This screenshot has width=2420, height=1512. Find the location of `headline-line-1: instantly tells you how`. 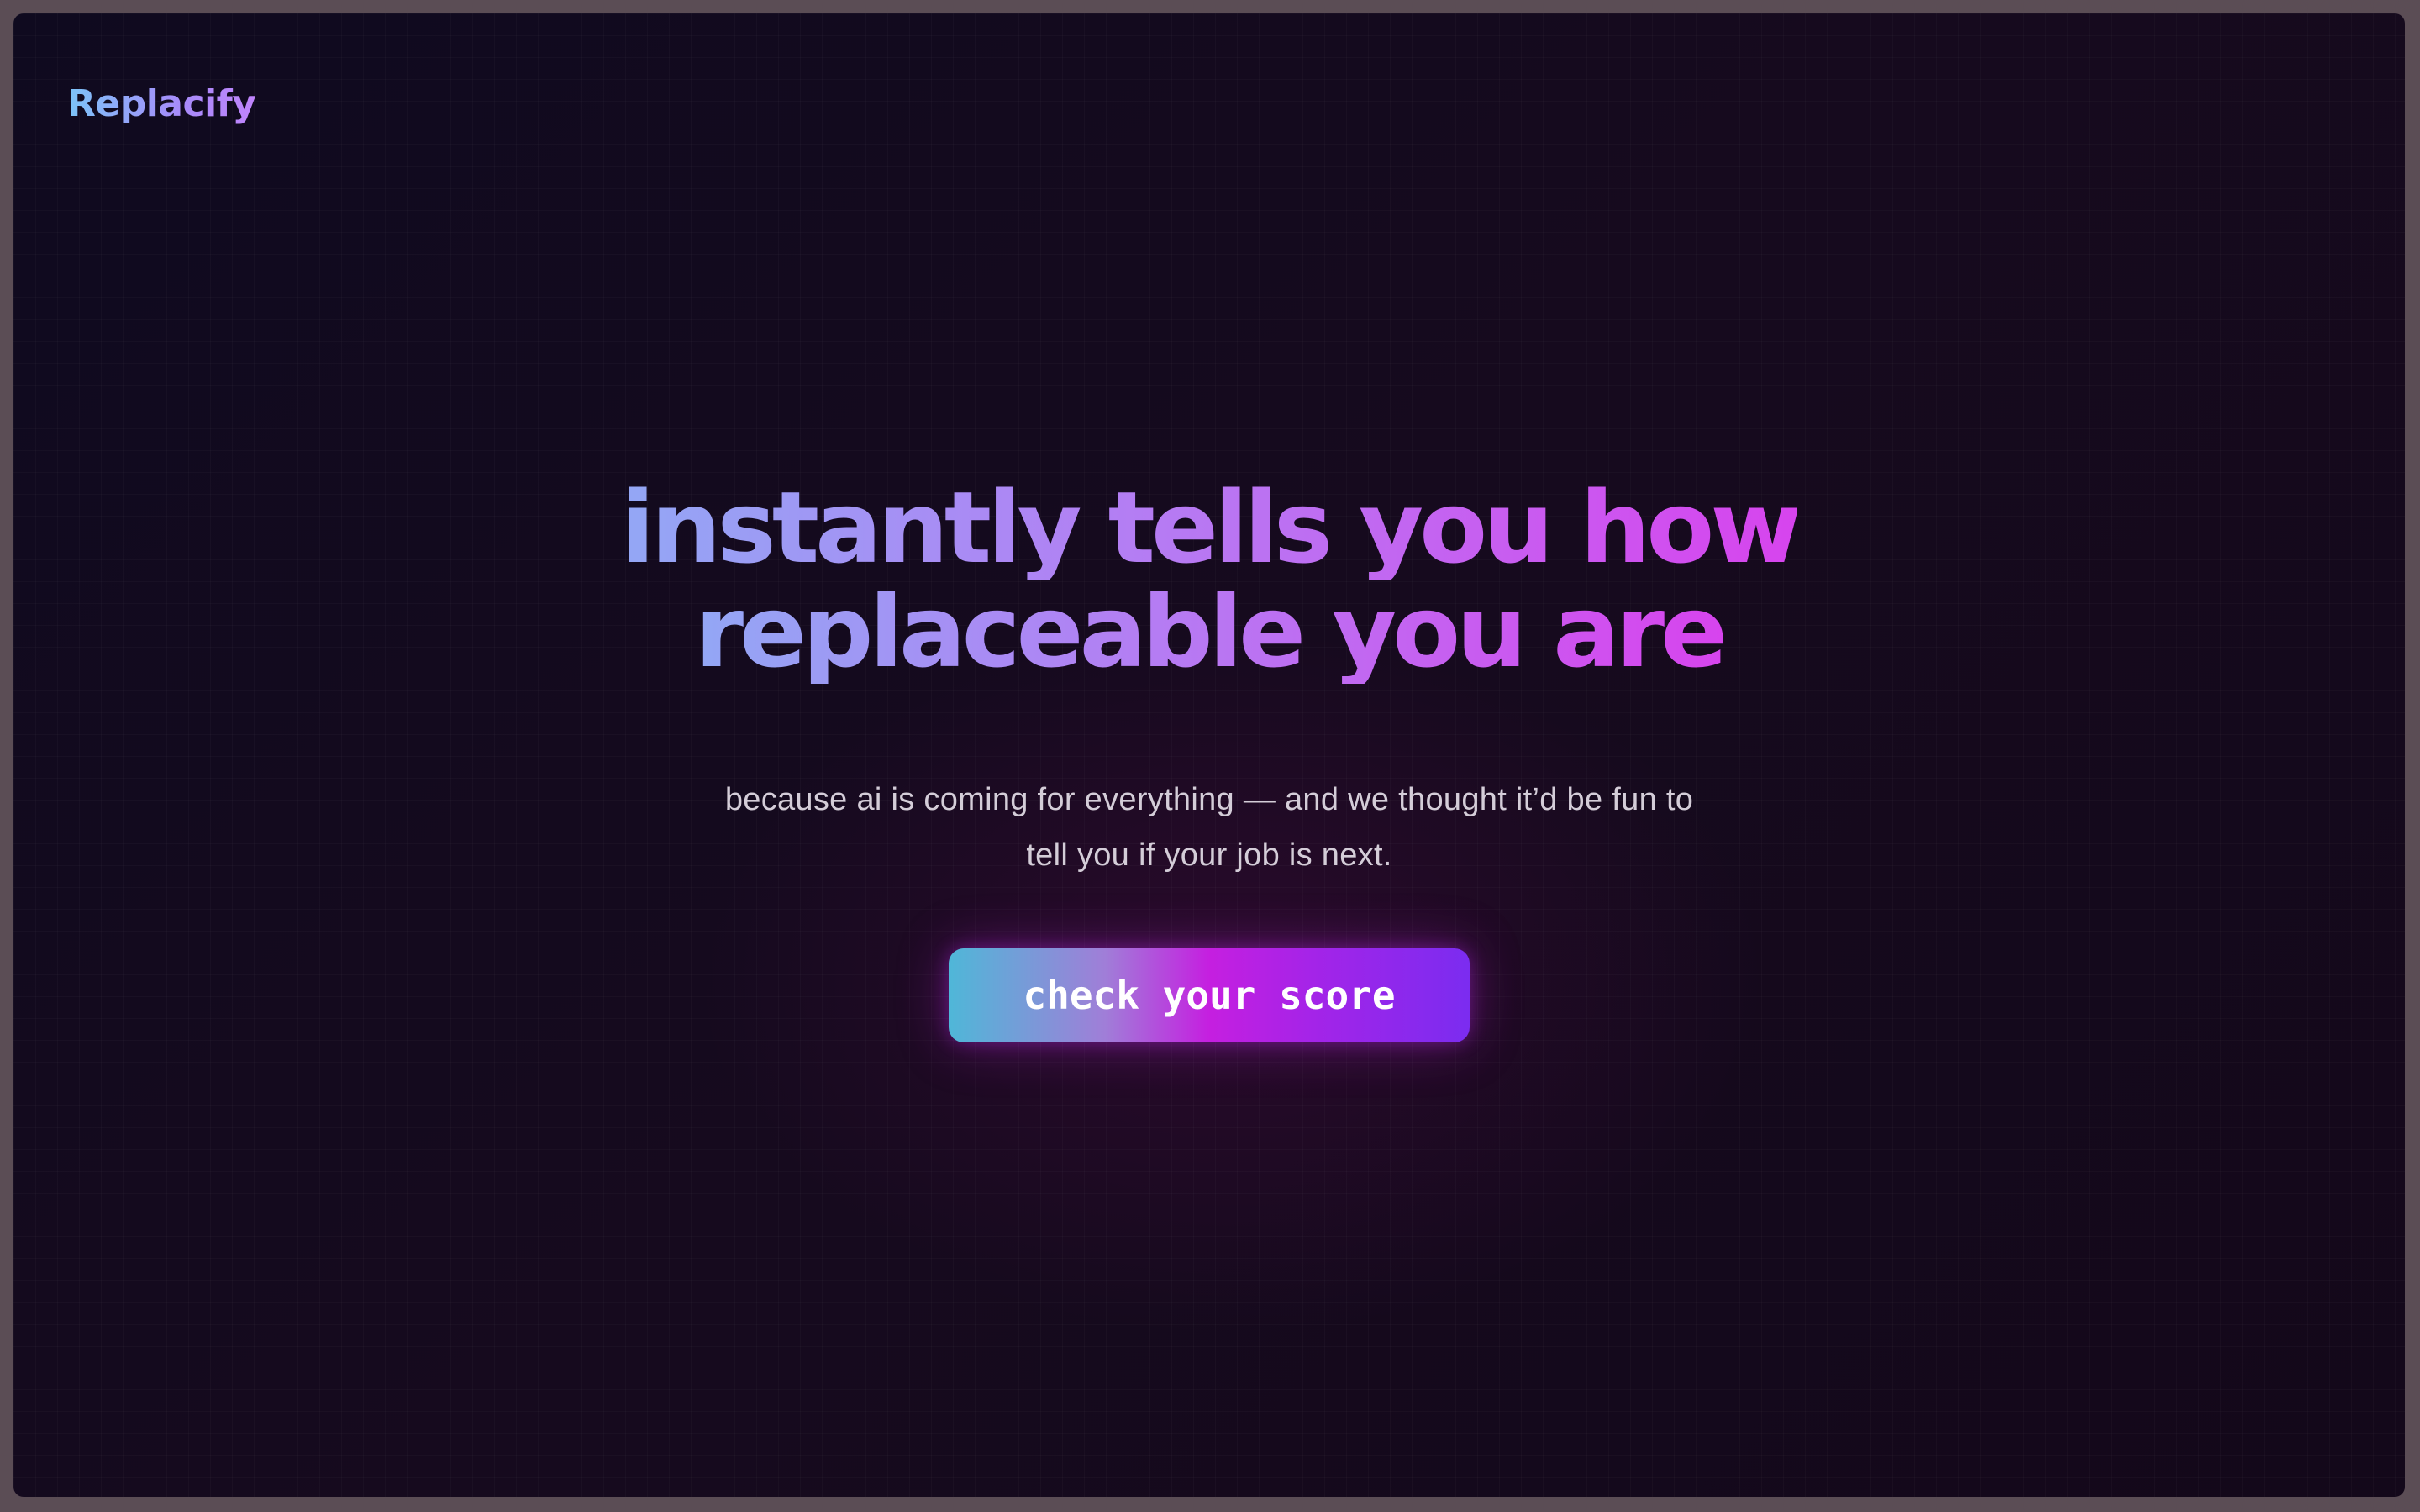

headline-line-1: instantly tells you how is located at coordinates (1211, 527).